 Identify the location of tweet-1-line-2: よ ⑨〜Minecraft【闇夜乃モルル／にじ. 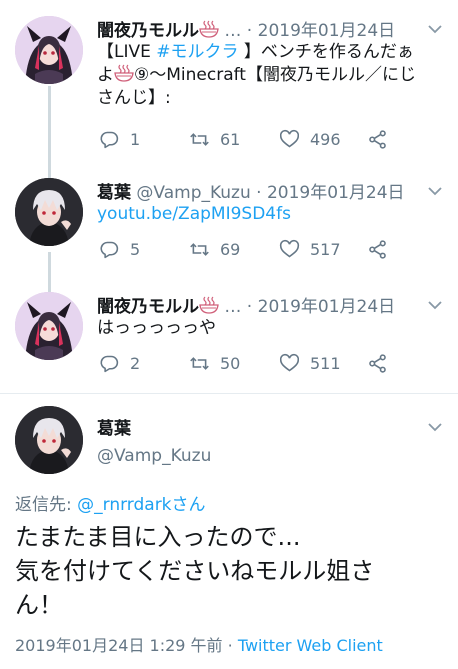
(270, 75).